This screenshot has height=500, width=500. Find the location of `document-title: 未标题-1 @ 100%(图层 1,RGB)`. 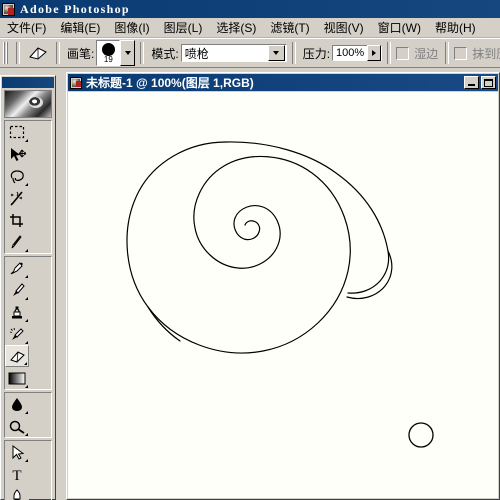

document-title: 未标题-1 @ 100%(图层 1,RGB) is located at coordinates (170, 83).